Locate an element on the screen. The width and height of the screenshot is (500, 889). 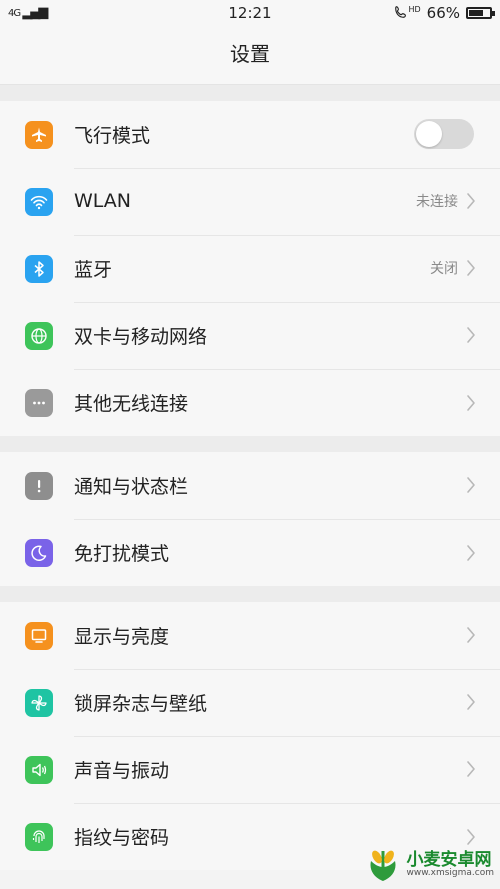
battery-icon is located at coordinates (480, 13).